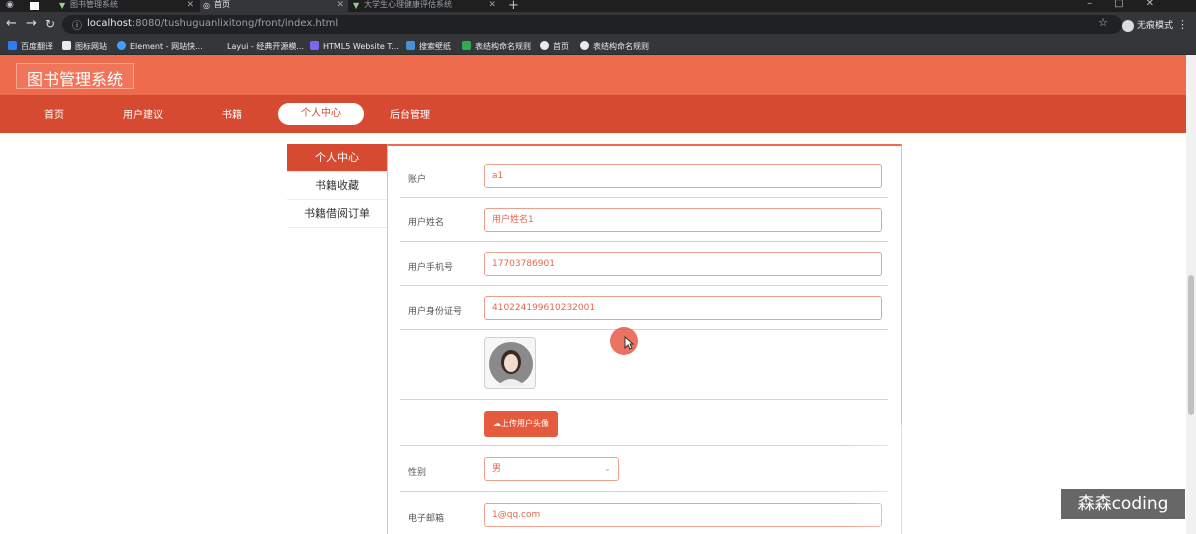 This screenshot has height=534, width=1196. Describe the element at coordinates (1131, 4) in the screenshot. I see `window-controls: –□✕` at that location.